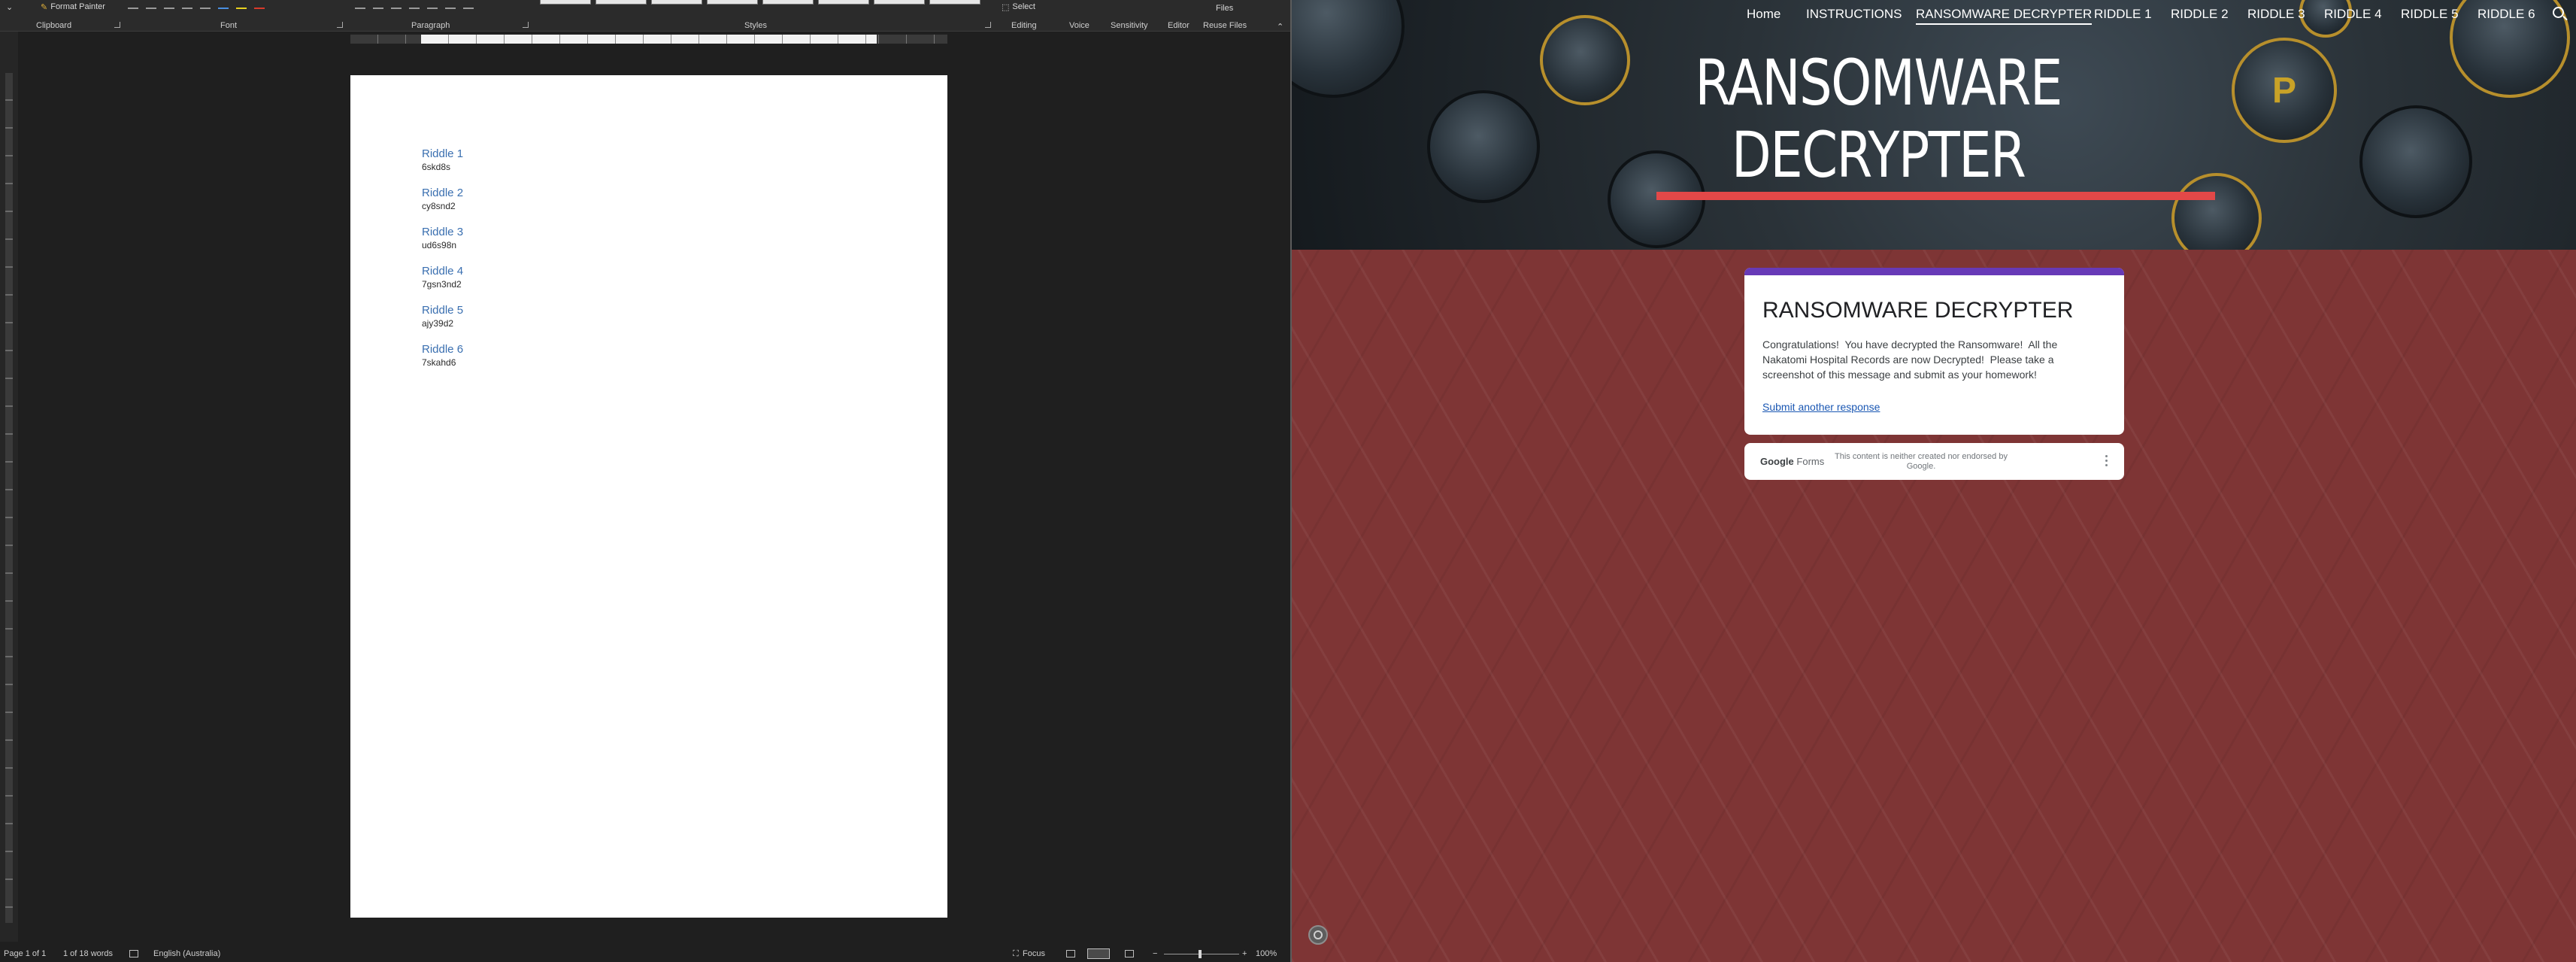  I want to click on chevron-down-icon: ⌄, so click(9, 7).